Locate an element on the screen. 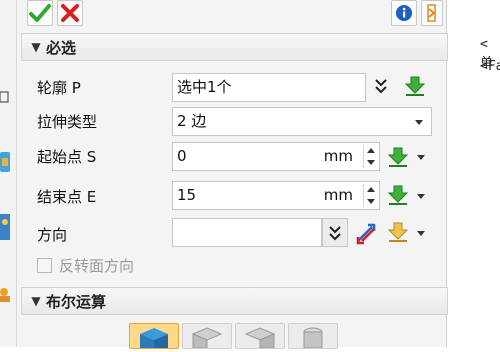 This screenshot has width=500, height=352. subtract-block-icon is located at coordinates (260, 338).